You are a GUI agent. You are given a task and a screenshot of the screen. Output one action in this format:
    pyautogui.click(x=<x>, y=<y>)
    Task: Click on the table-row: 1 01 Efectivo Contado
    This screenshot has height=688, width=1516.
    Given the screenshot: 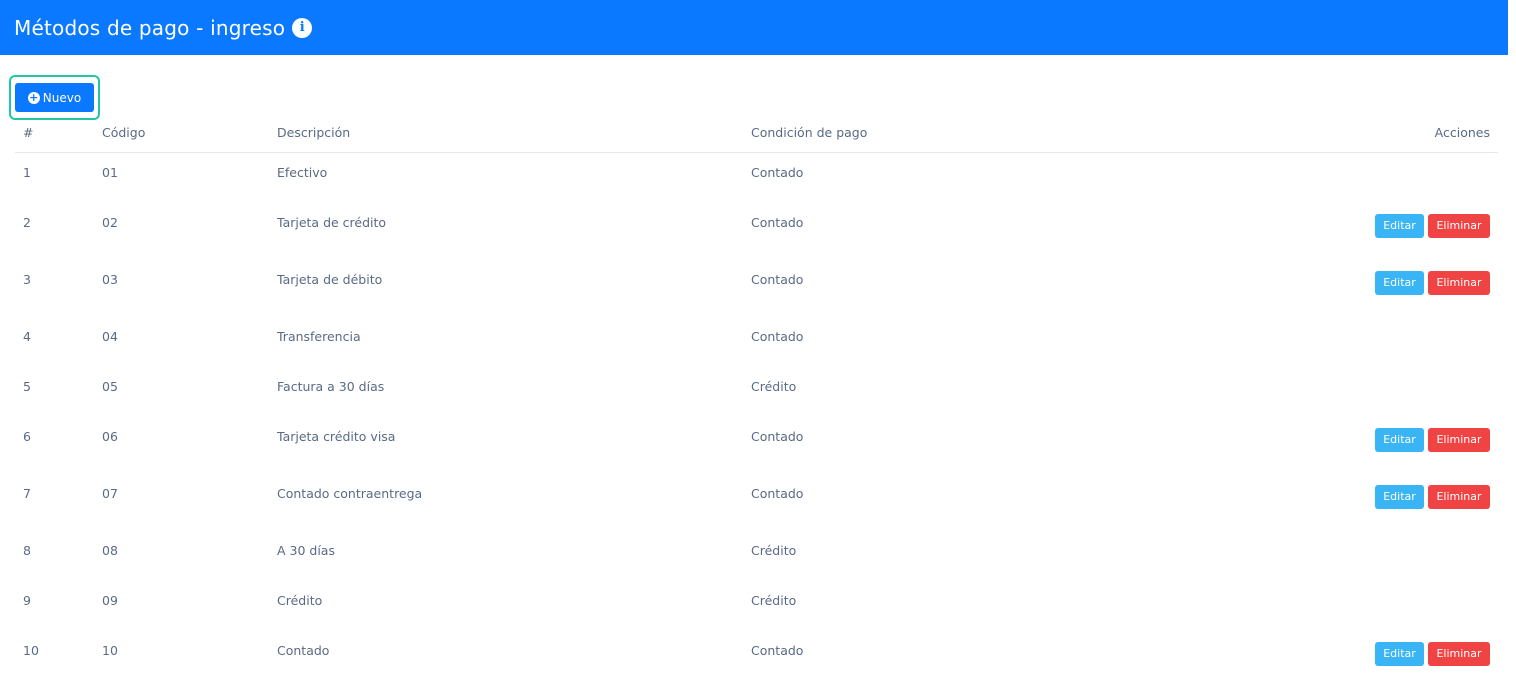 What is the action you would take?
    pyautogui.click(x=756, y=178)
    